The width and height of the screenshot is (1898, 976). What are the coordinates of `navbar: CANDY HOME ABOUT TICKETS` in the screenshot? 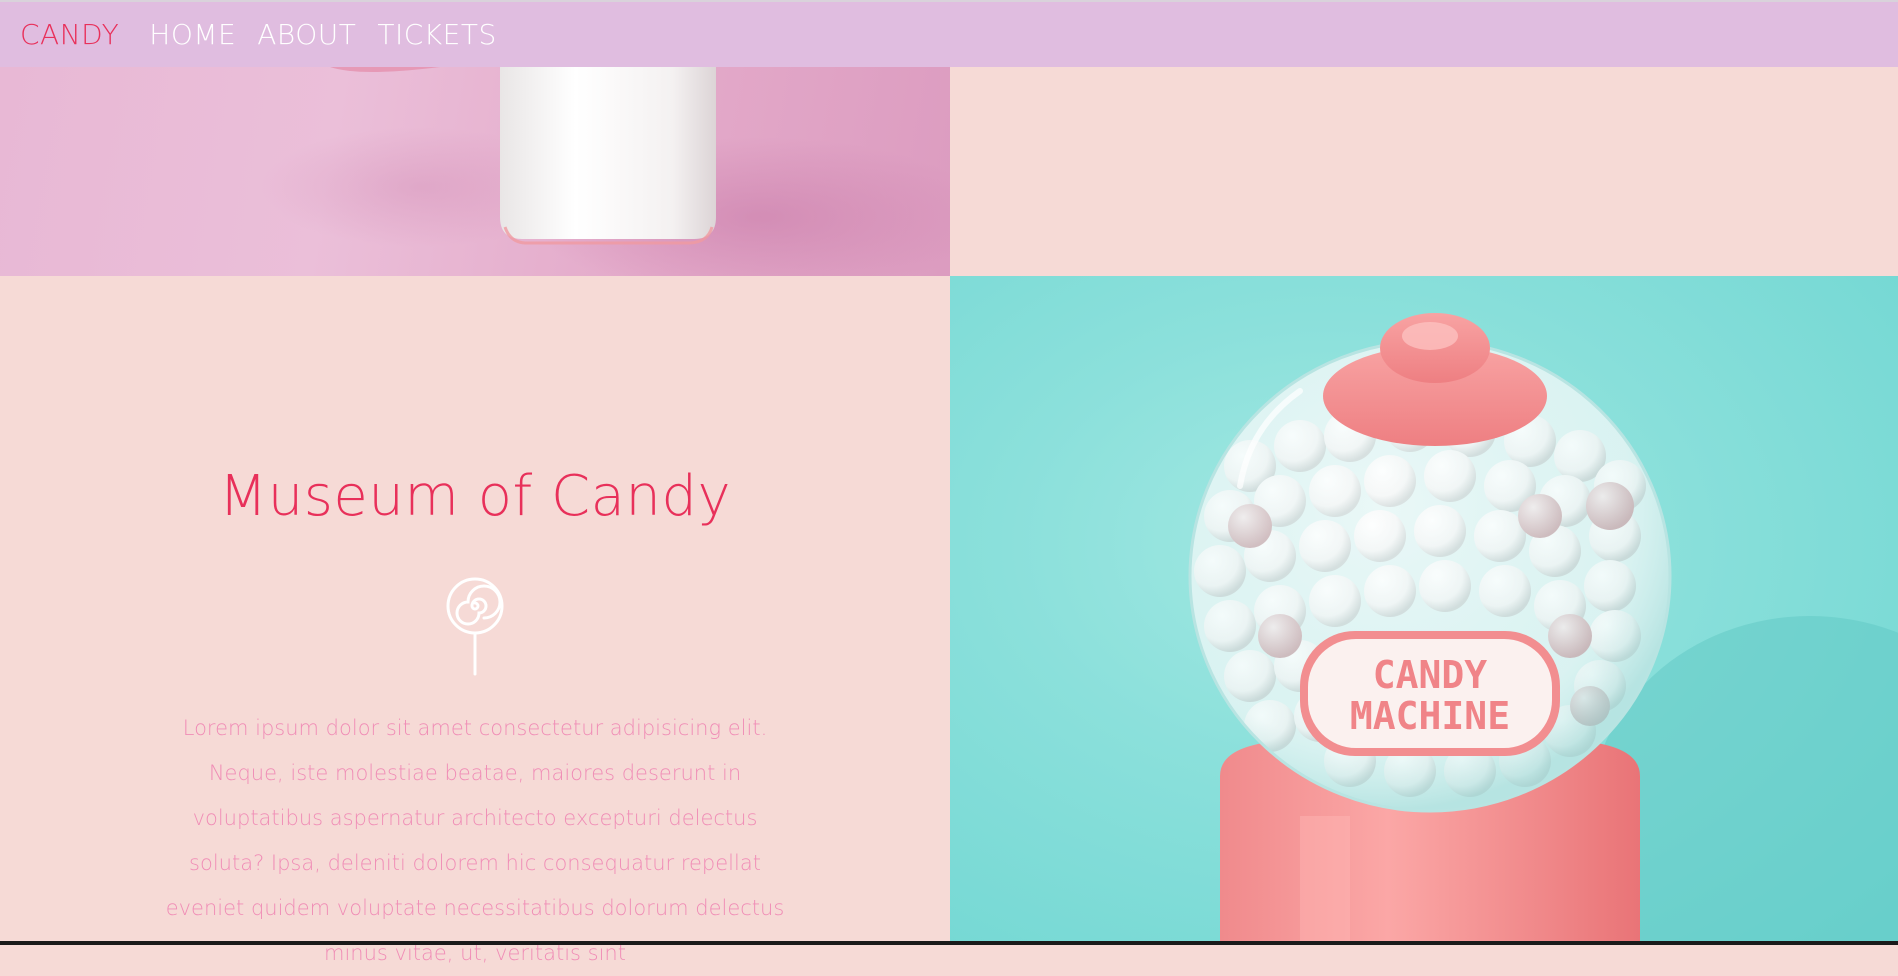 It's located at (949, 33).